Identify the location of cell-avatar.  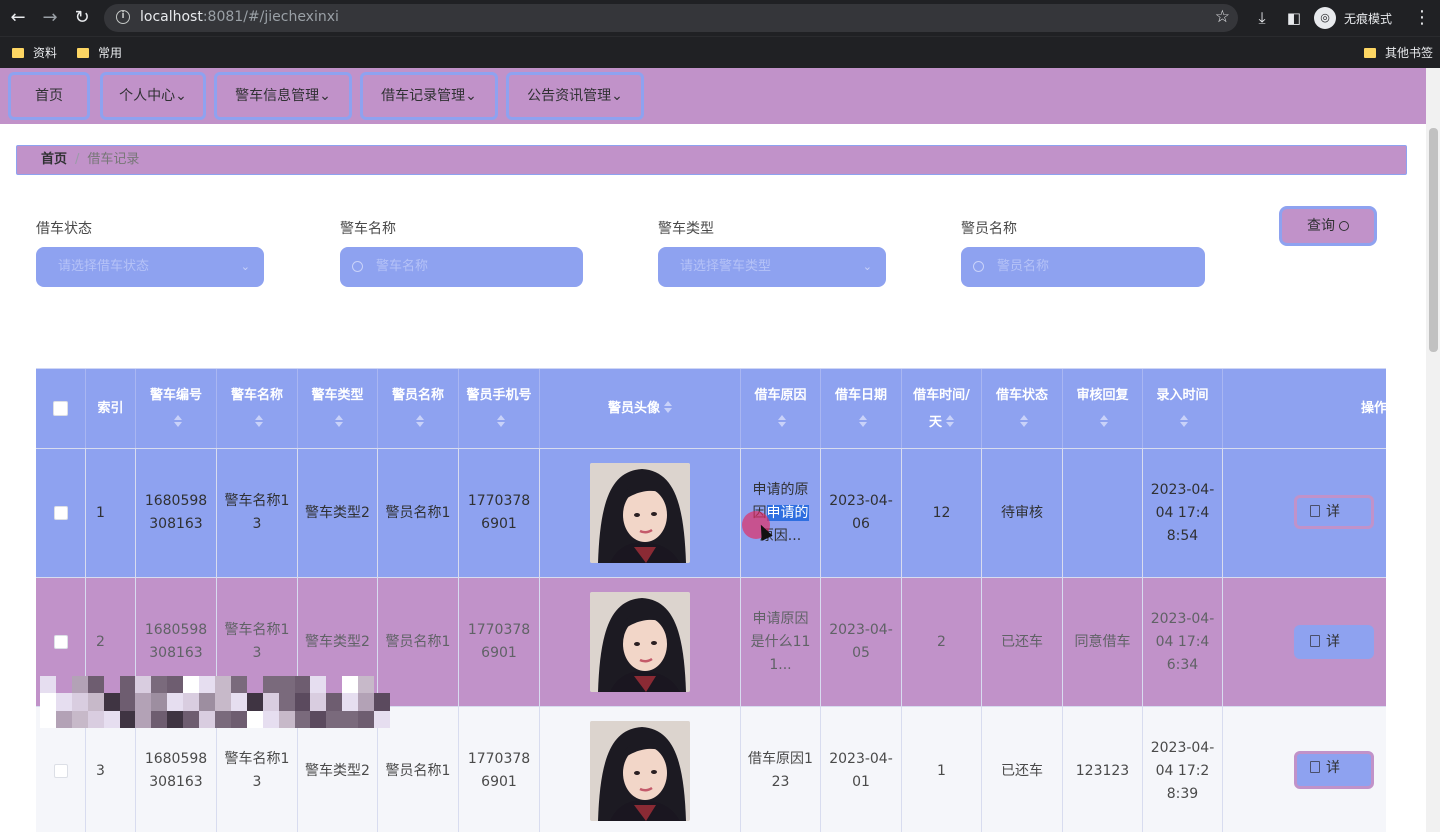
(640, 513).